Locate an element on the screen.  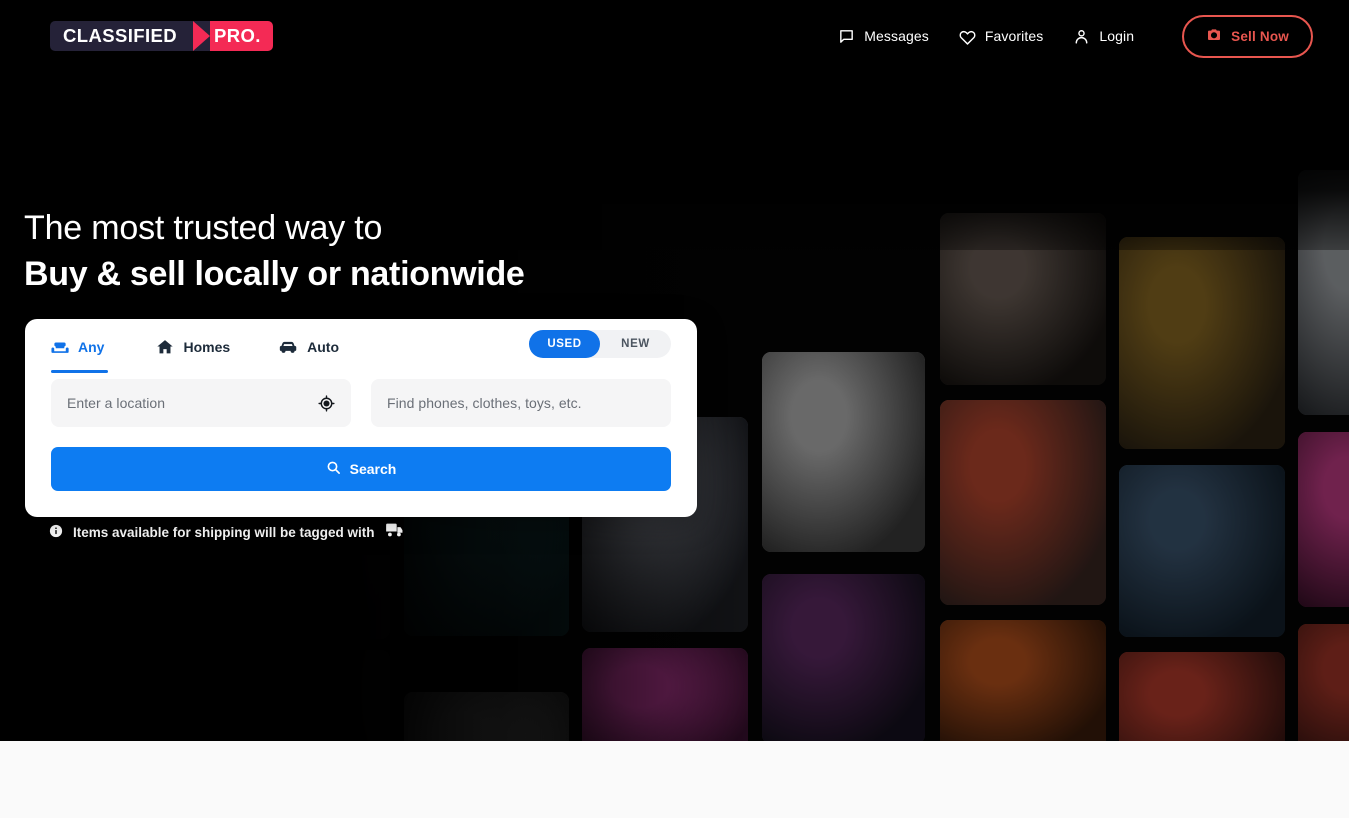
tab-any: Any is located at coordinates (91, 347).